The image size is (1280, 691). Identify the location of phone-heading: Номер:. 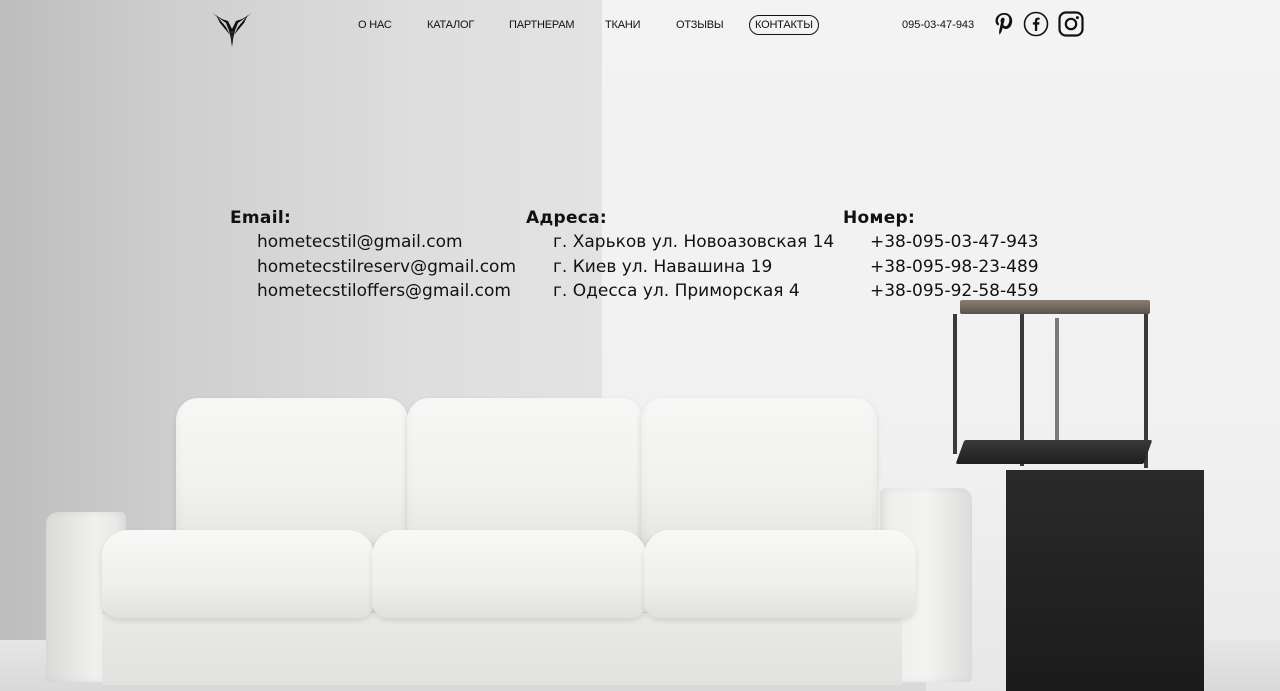
(879, 218).